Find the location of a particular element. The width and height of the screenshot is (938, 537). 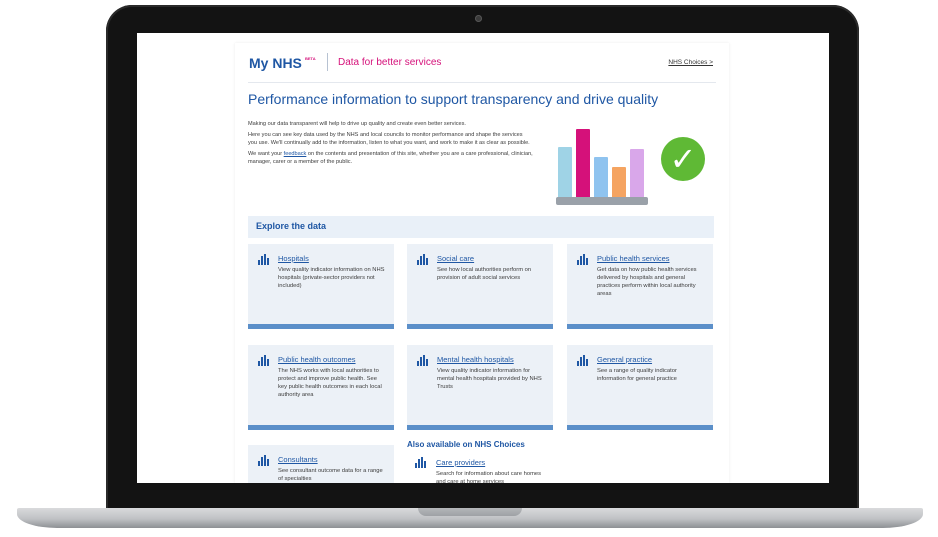

card-title: Social care is located at coordinates (455, 258).